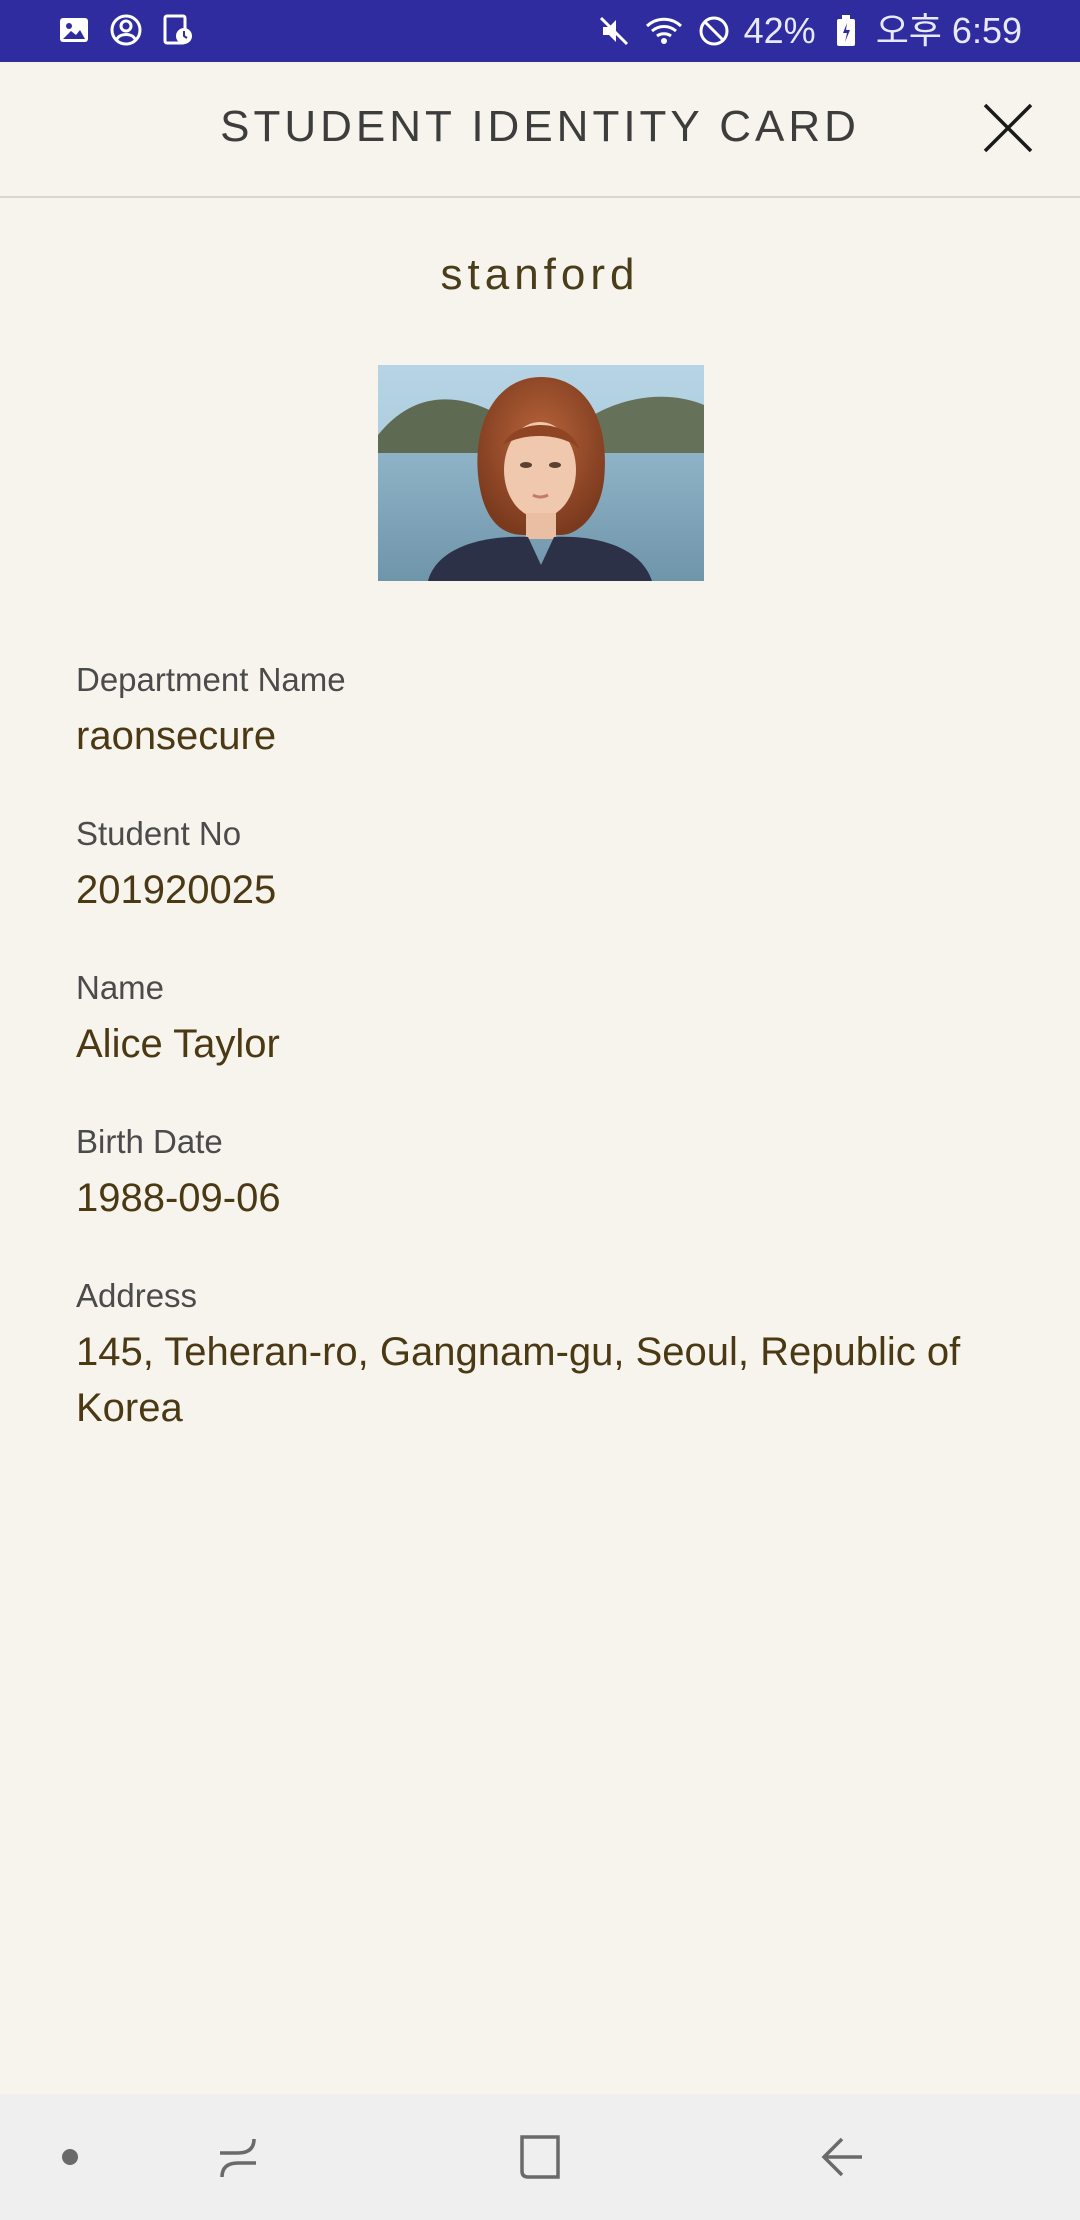 The image size is (1080, 2220). What do you see at coordinates (120, 987) in the screenshot?
I see `field-label: Name` at bounding box center [120, 987].